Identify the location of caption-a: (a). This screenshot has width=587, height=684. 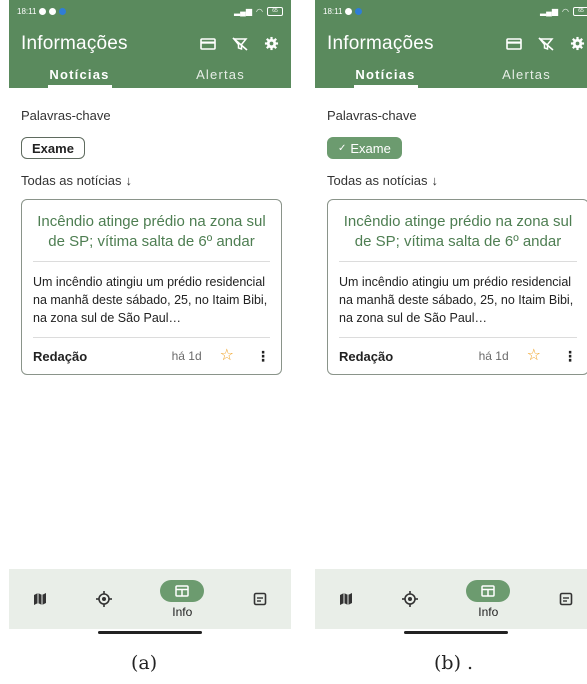
(144, 663).